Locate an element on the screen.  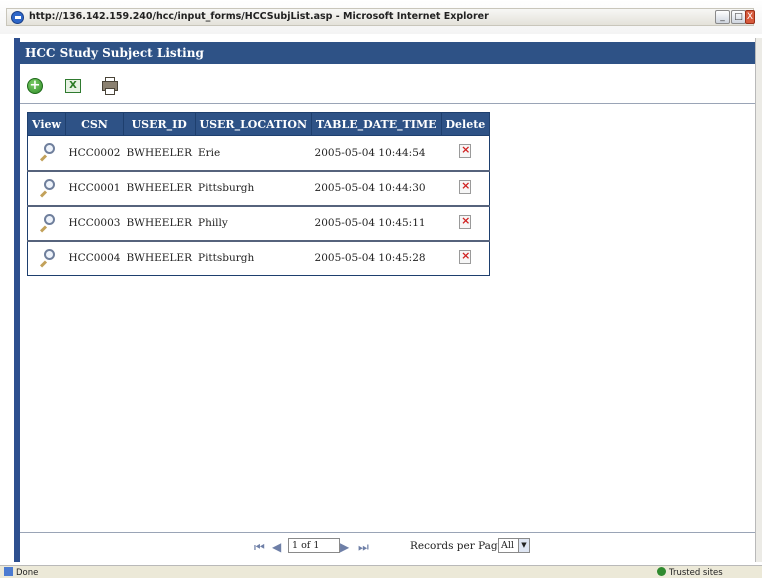
column-header-user-location: USER_LOCATION is located at coordinates (253, 124).